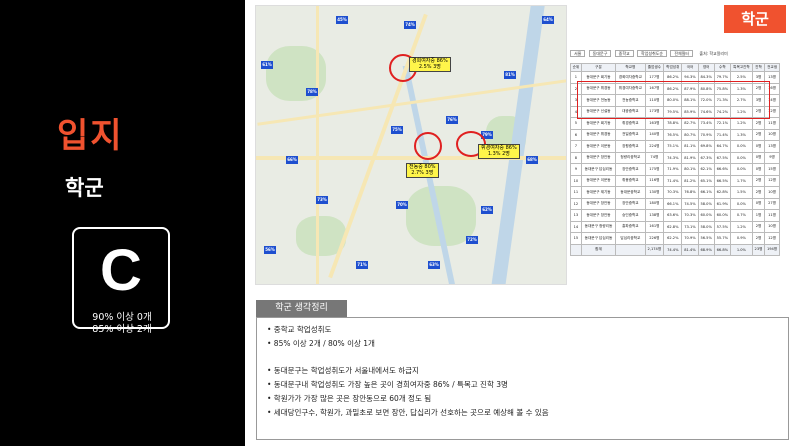 Image resolution: width=792 pixels, height=446 pixels. What do you see at coordinates (349, 398) in the screenshot?
I see `summary-line: • 학원가가 가장 많은 곳은 장안동으로 60개 정도 됨` at bounding box center [349, 398].